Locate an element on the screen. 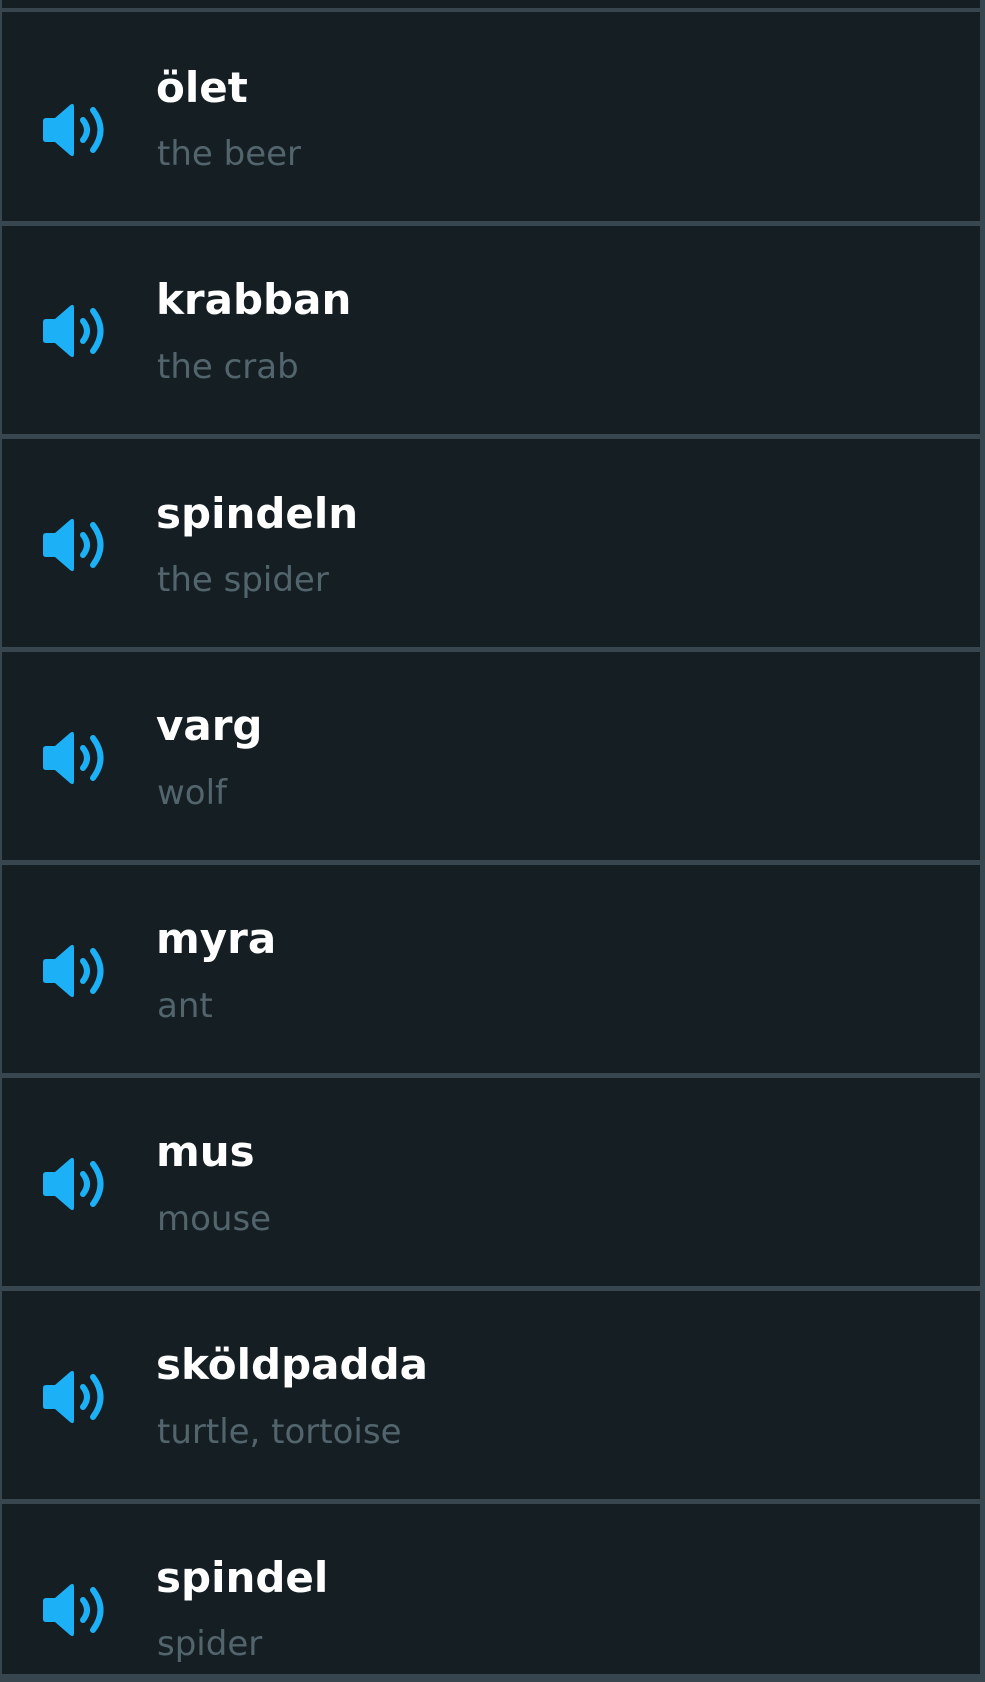 This screenshot has height=1682, width=985. vocab-word: mus is located at coordinates (205, 1151).